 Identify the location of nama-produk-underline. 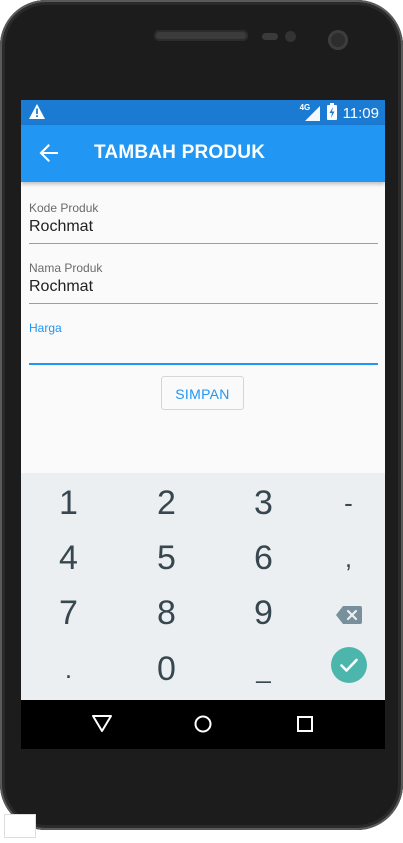
(203, 303).